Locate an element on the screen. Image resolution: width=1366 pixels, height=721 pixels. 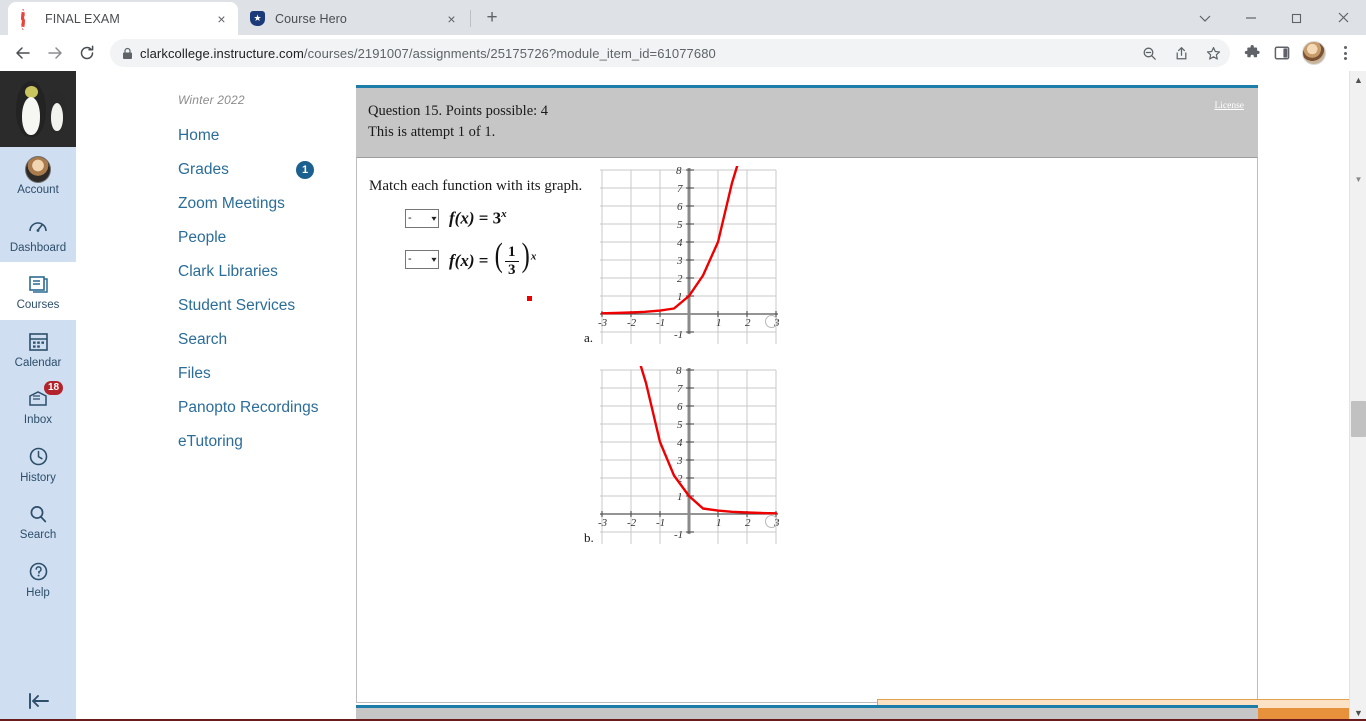
new-tab-button: + is located at coordinates (492, 18).